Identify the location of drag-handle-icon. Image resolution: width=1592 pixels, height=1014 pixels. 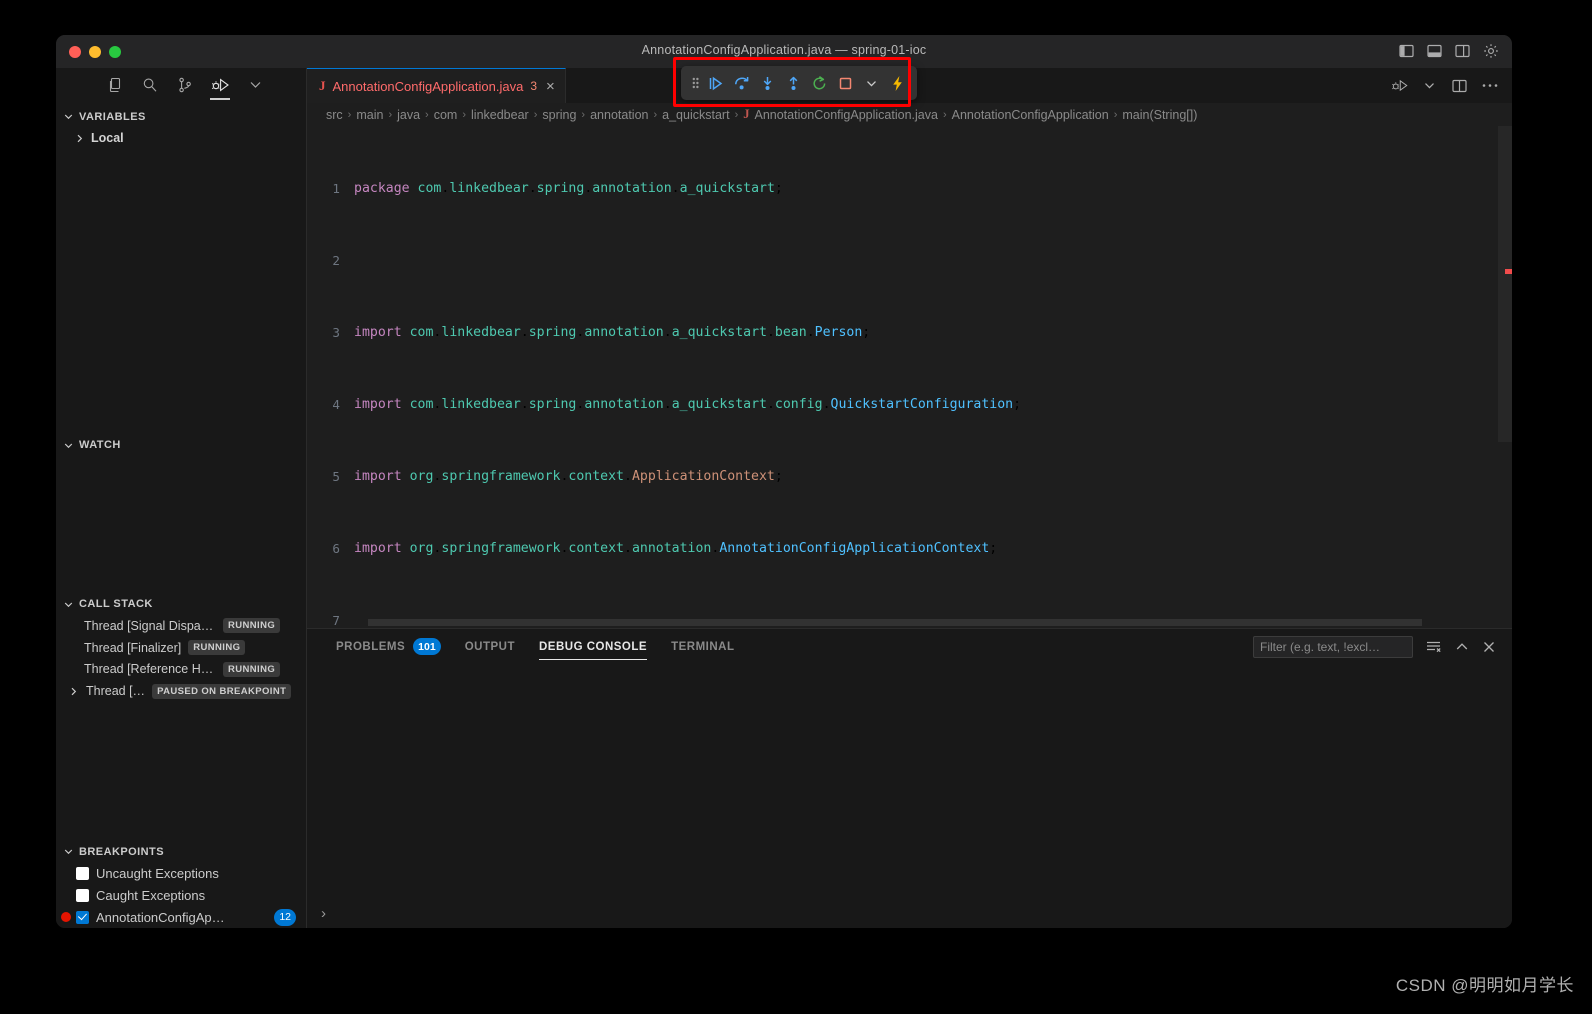
(695, 83).